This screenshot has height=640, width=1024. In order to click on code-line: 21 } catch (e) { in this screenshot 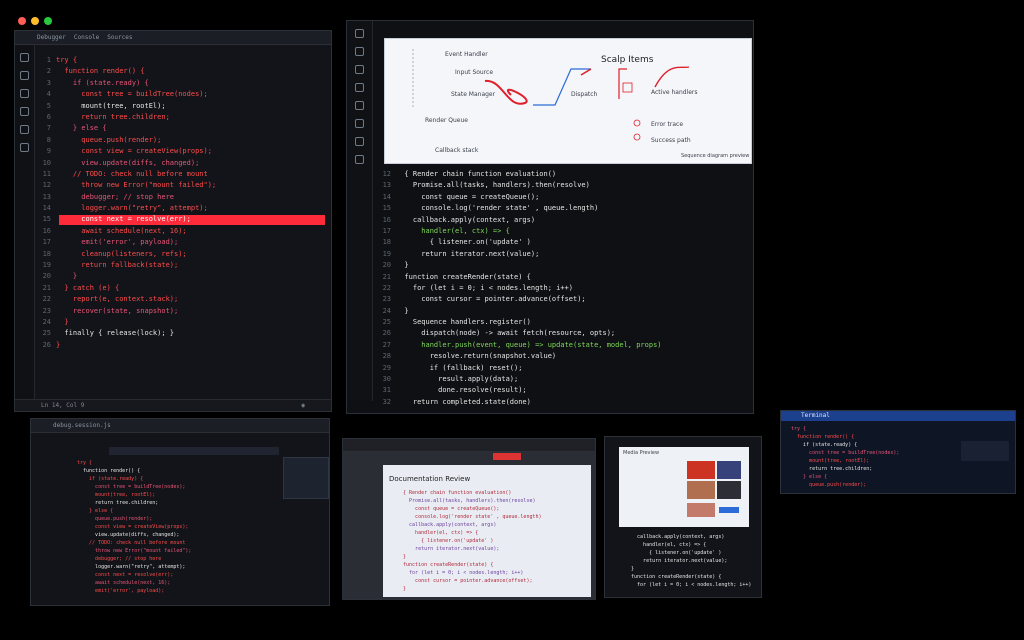, I will do `click(182, 288)`.